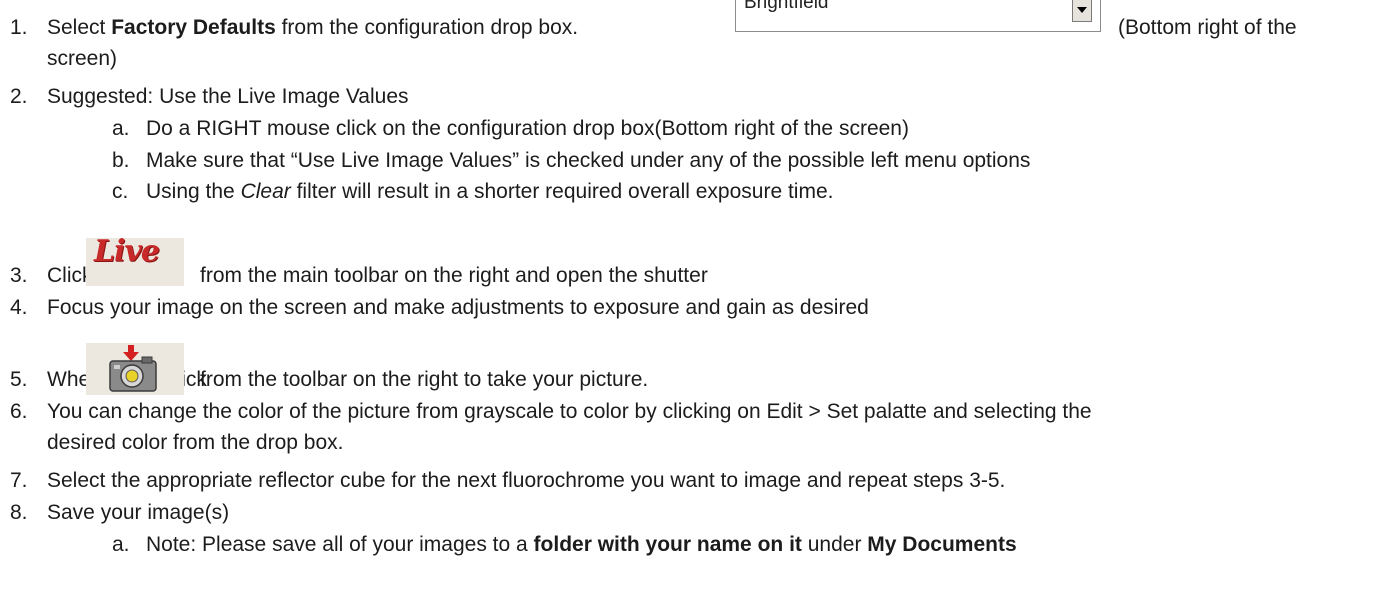  Describe the element at coordinates (127, 251) in the screenshot. I see `live-icon: Live` at that location.